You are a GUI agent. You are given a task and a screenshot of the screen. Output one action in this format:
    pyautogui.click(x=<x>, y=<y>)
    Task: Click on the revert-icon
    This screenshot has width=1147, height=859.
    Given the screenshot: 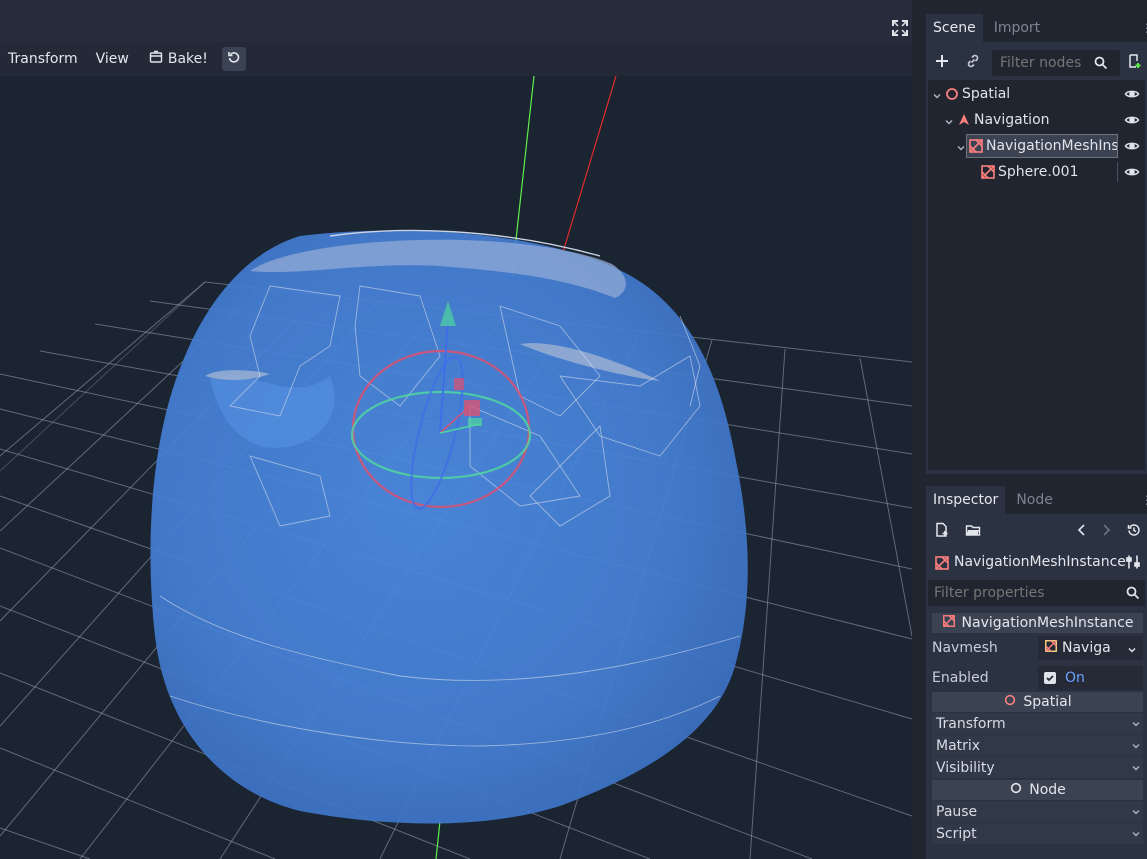 What is the action you would take?
    pyautogui.click(x=234, y=59)
    